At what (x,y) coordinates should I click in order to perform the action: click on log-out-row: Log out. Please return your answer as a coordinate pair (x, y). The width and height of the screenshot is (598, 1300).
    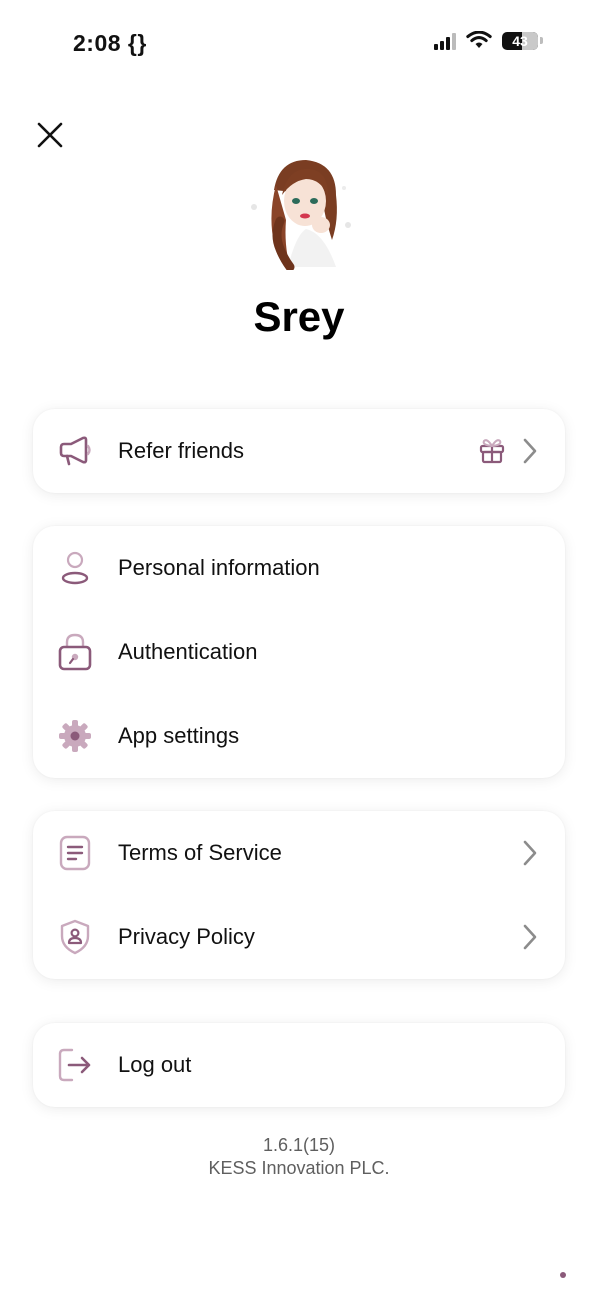
    Looking at the image, I should click on (299, 1065).